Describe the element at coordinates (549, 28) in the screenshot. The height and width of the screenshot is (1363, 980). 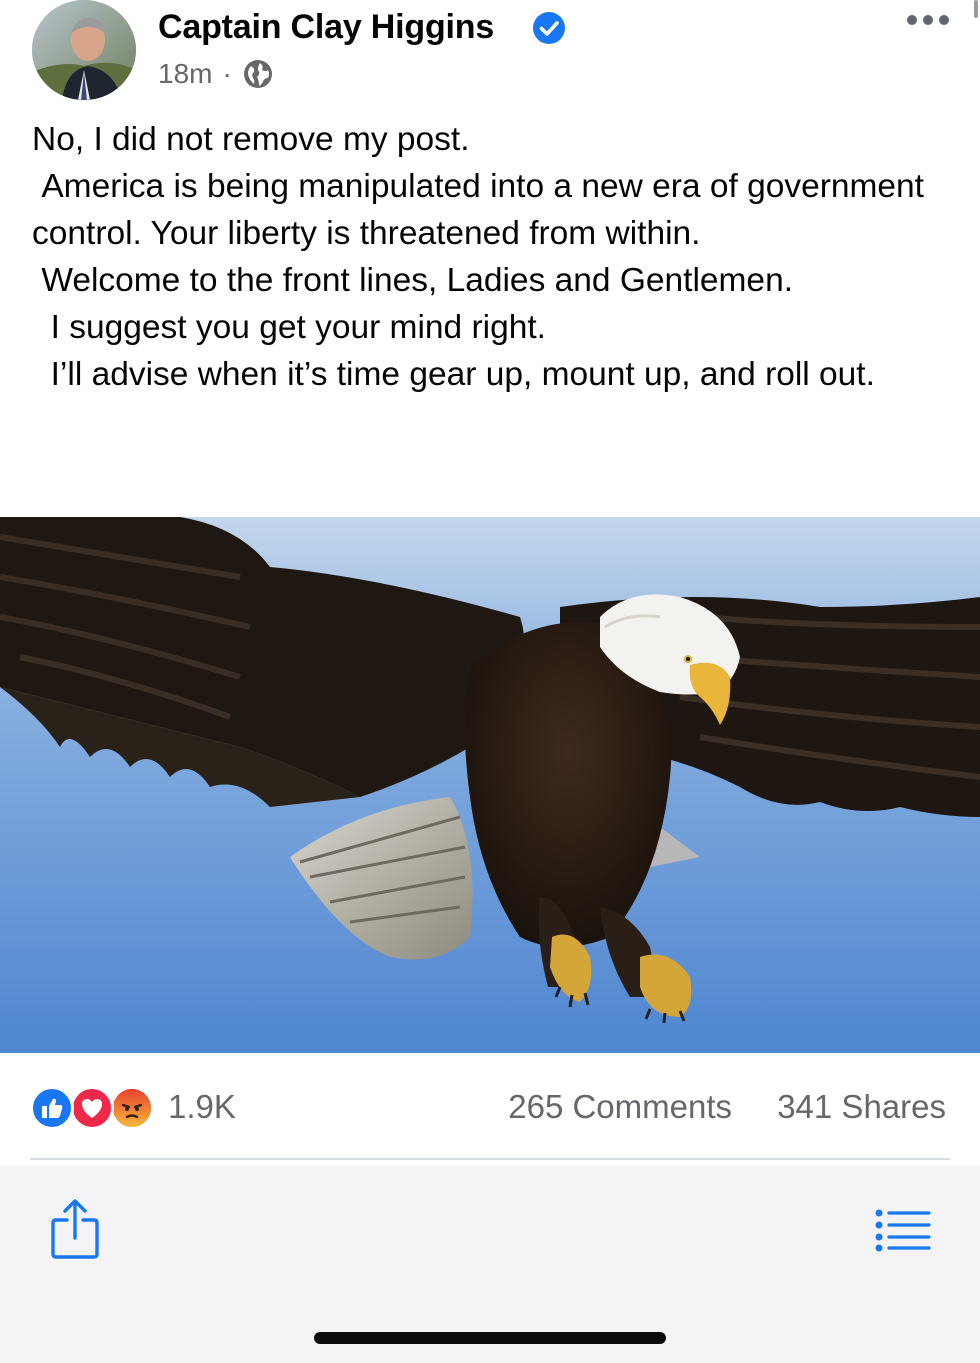
I see `verified-badge-icon` at that location.